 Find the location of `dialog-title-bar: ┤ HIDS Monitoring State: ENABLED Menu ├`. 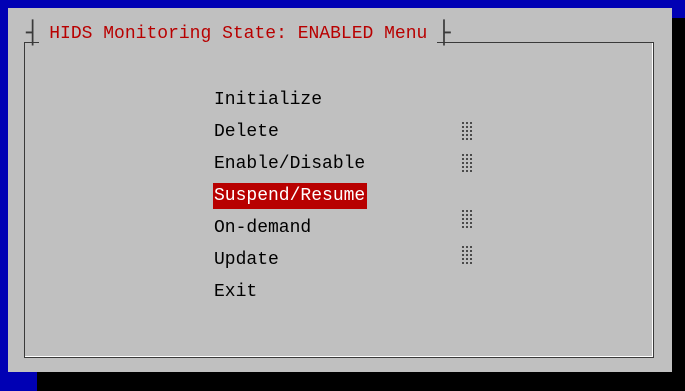

dialog-title-bar: ┤ HIDS Monitoring State: ENABLED Menu ├ is located at coordinates (238, 34).